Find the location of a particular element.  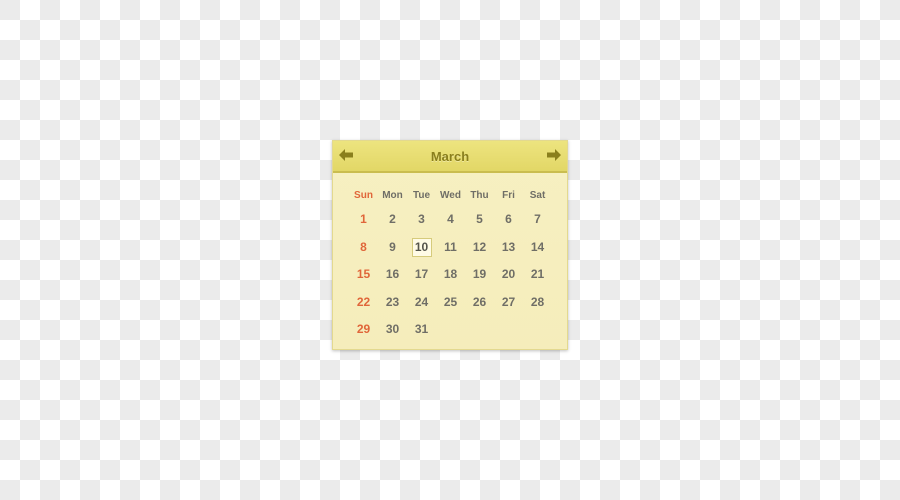

day-number: 23 is located at coordinates (392, 301).